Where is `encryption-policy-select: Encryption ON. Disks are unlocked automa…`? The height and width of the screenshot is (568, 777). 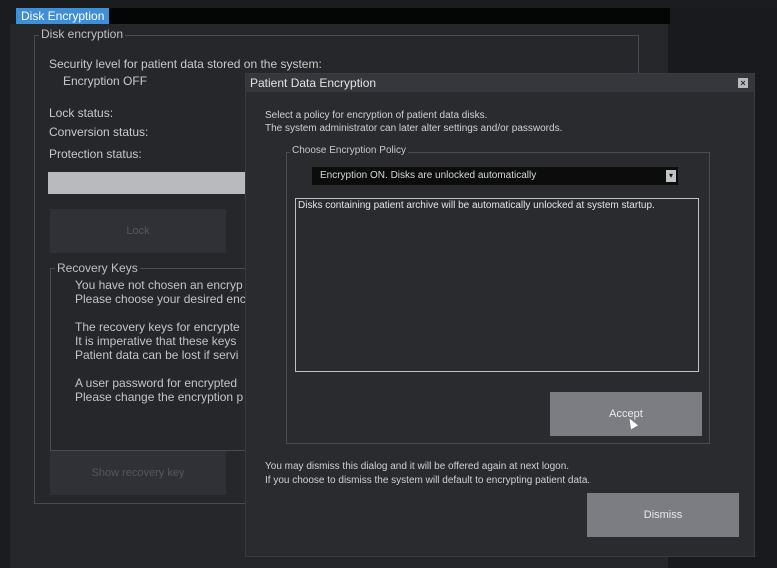
encryption-policy-select: Encryption ON. Disks are unlocked automa… is located at coordinates (495, 176).